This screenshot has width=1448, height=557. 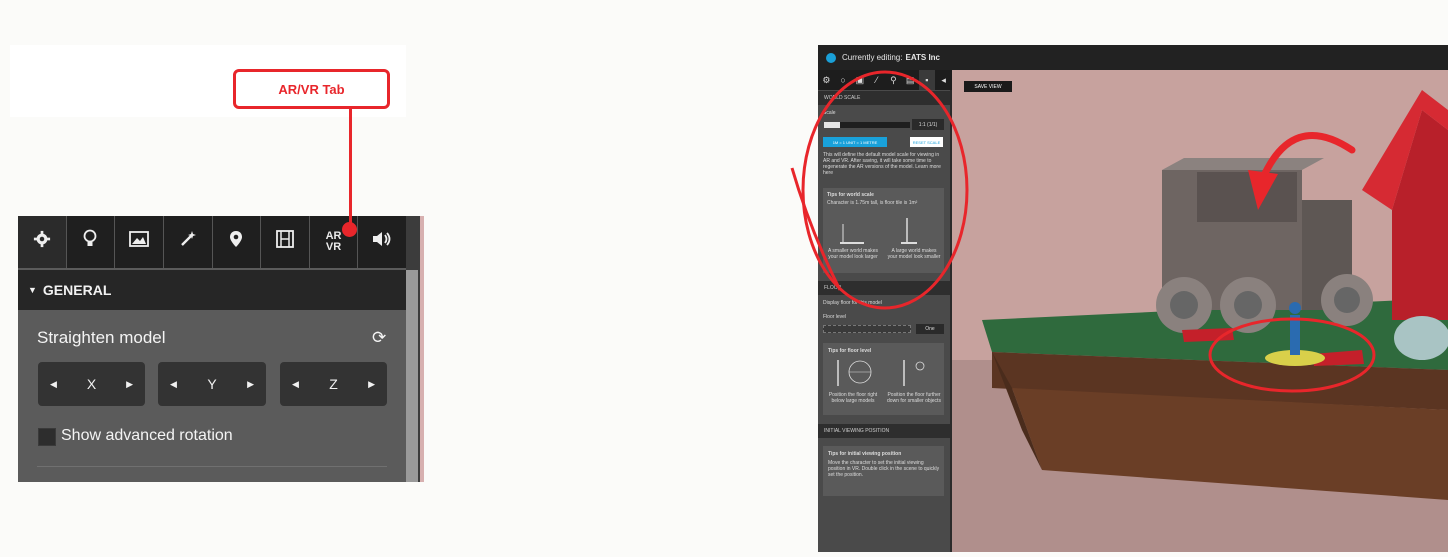 What do you see at coordinates (850, 351) in the screenshot?
I see `floor-tips-title: Tips for floor level` at bounding box center [850, 351].